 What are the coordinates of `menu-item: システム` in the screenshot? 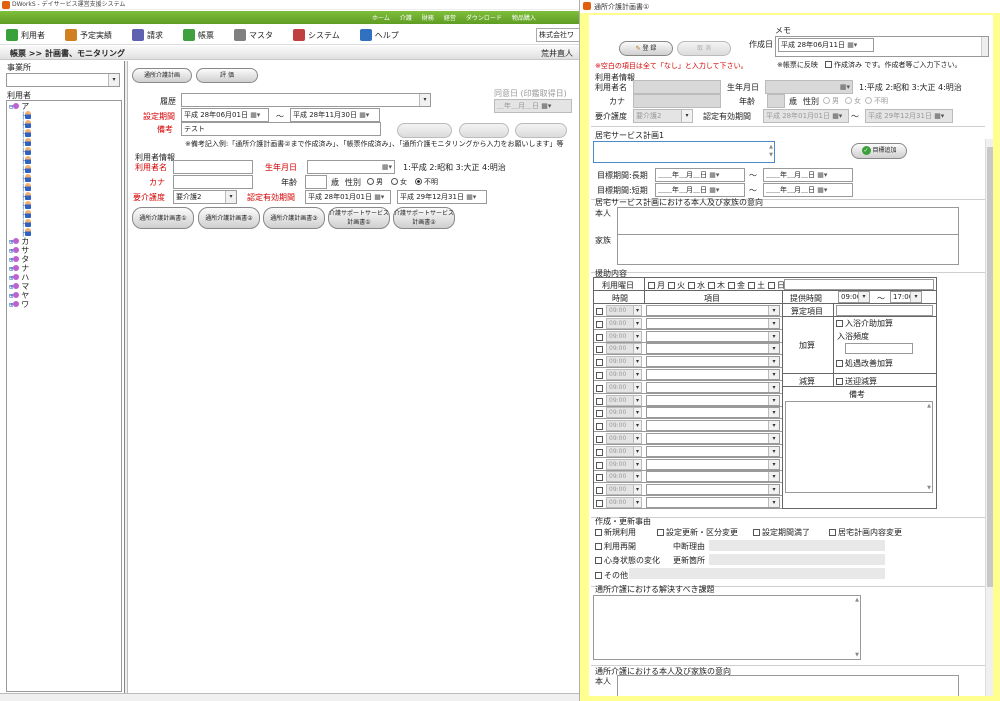 It's located at (316, 35).